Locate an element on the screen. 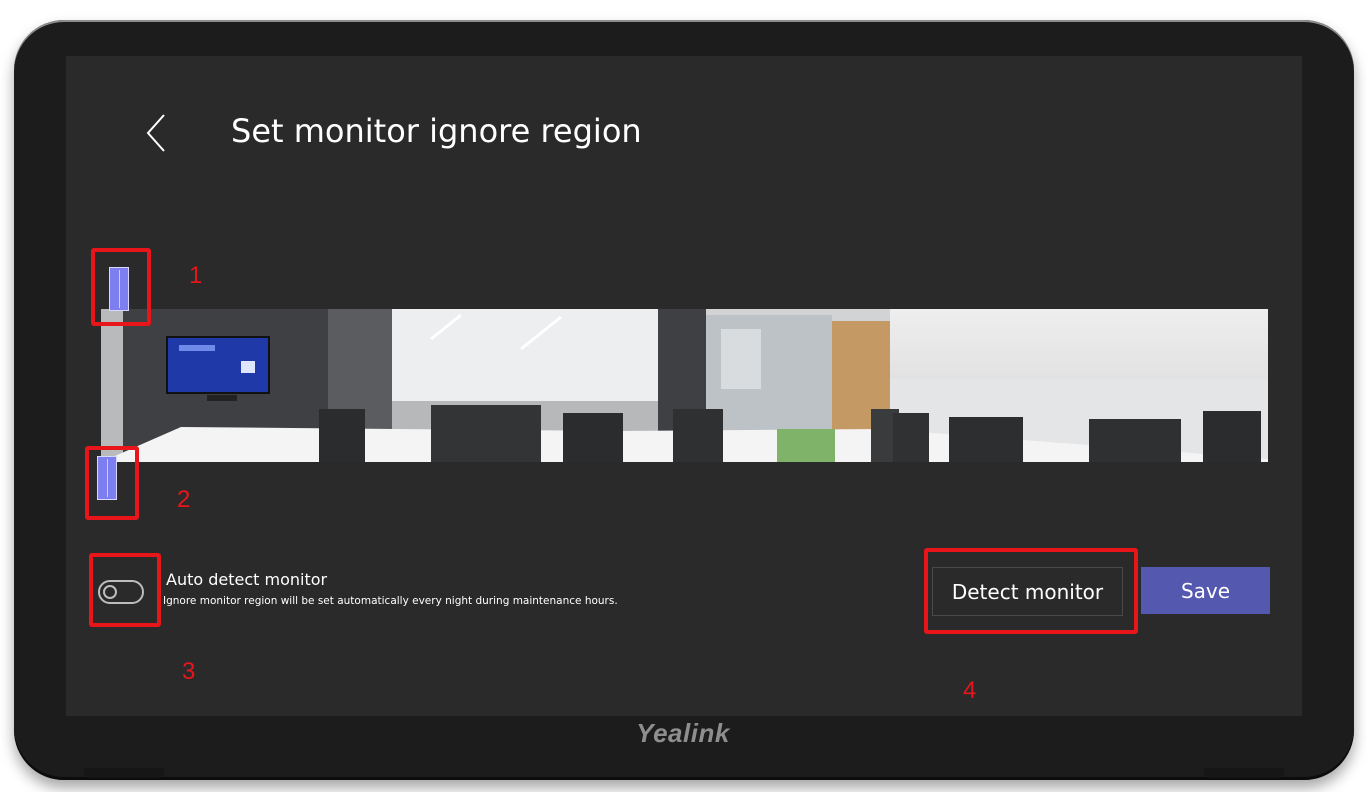 This screenshot has height=792, width=1366. annotation-number-4: 4 is located at coordinates (970, 690).